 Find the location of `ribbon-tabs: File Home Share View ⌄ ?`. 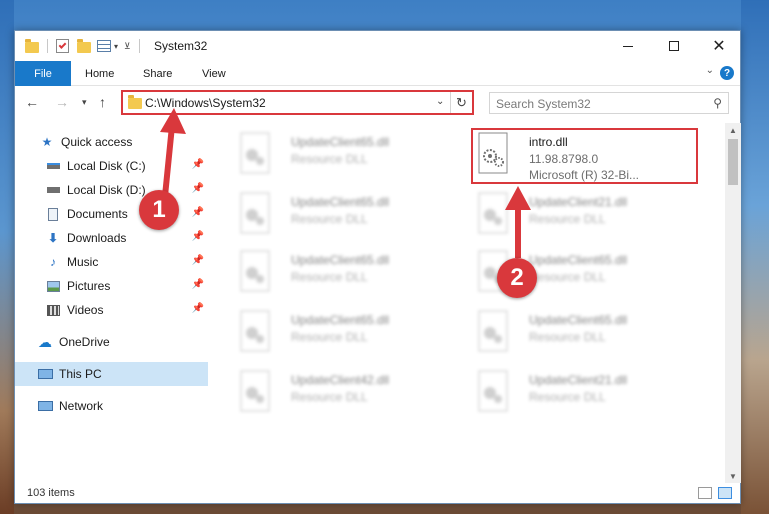

ribbon-tabs: File Home Share View ⌄ ? is located at coordinates (377, 73).